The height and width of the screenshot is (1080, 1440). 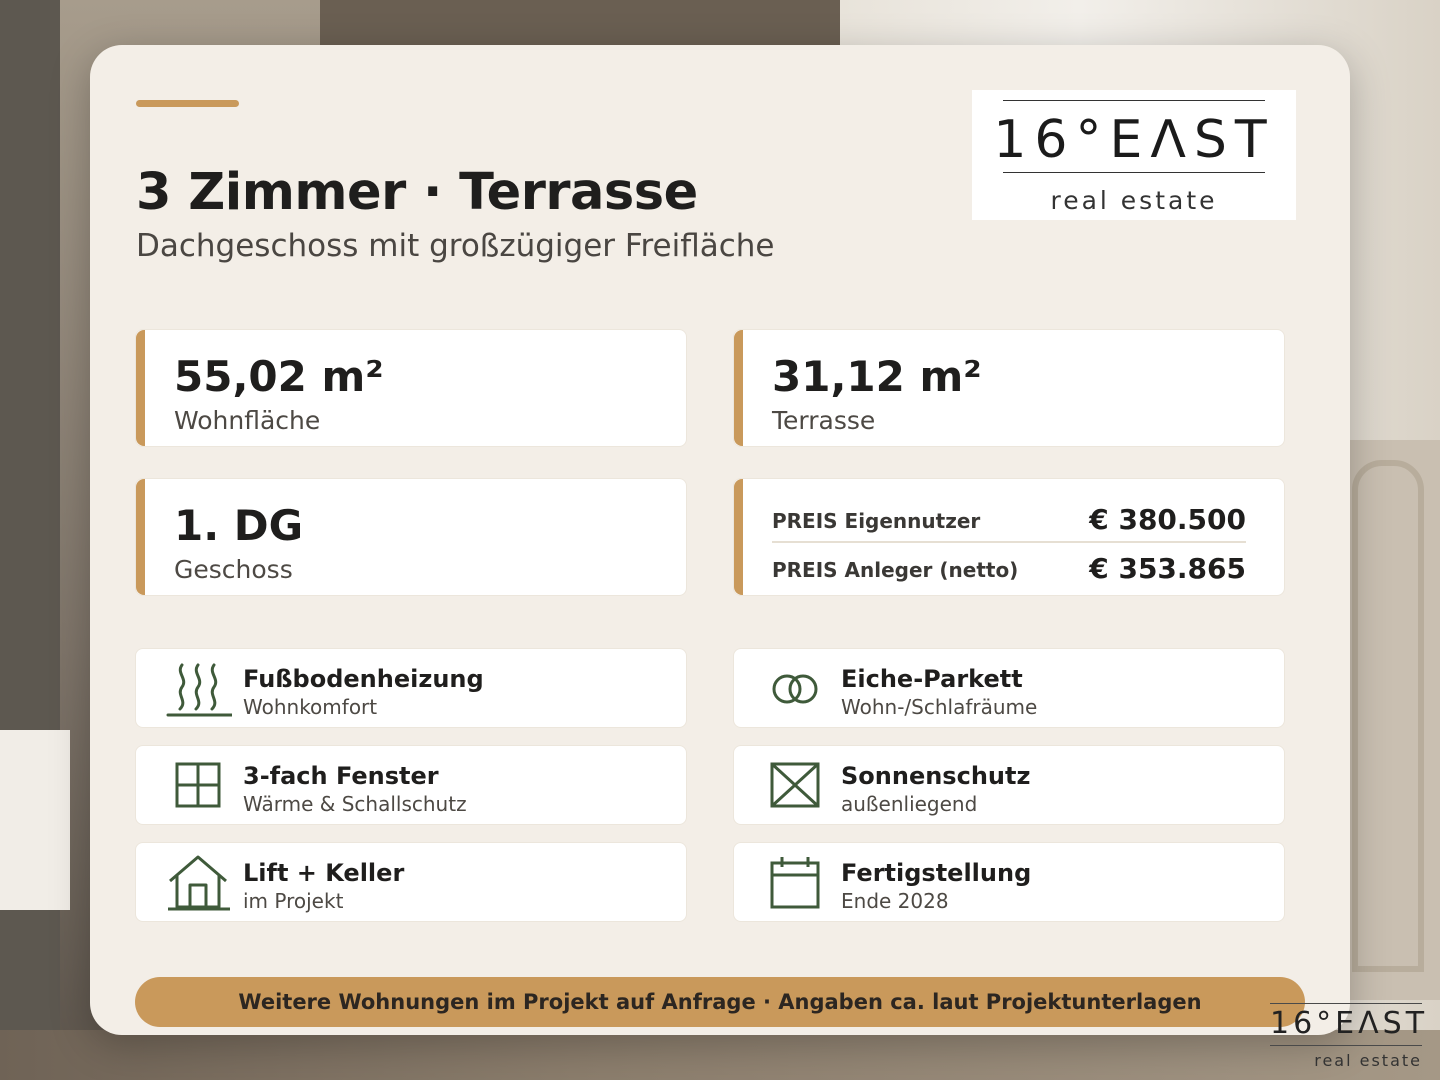 What do you see at coordinates (795, 689) in the screenshot?
I see `rings-icon` at bounding box center [795, 689].